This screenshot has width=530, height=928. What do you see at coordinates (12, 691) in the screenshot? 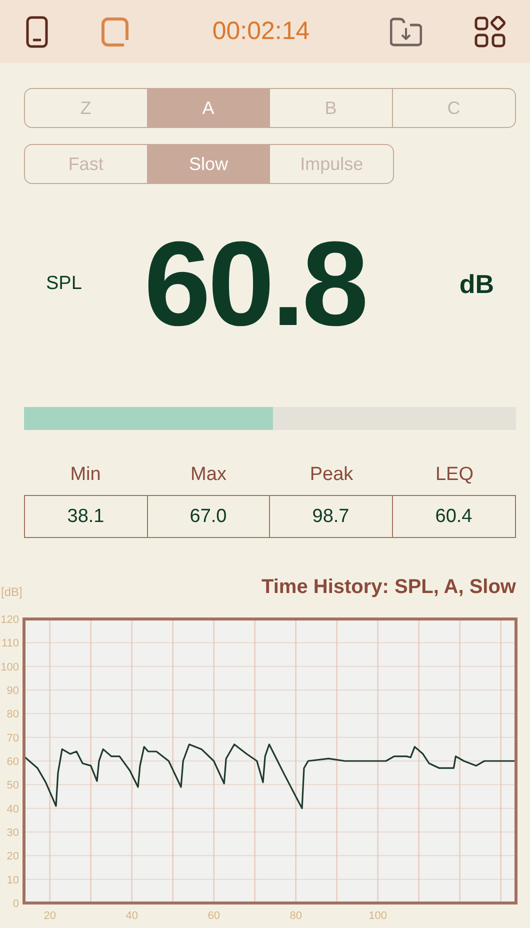
I see `axis-tick-label: 90` at bounding box center [12, 691].